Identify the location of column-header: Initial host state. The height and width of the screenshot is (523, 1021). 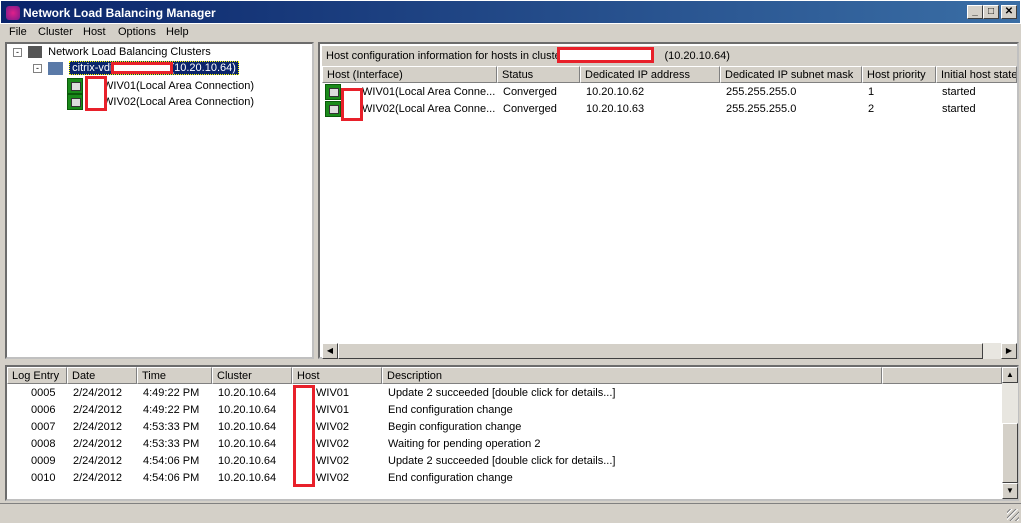
(976, 74).